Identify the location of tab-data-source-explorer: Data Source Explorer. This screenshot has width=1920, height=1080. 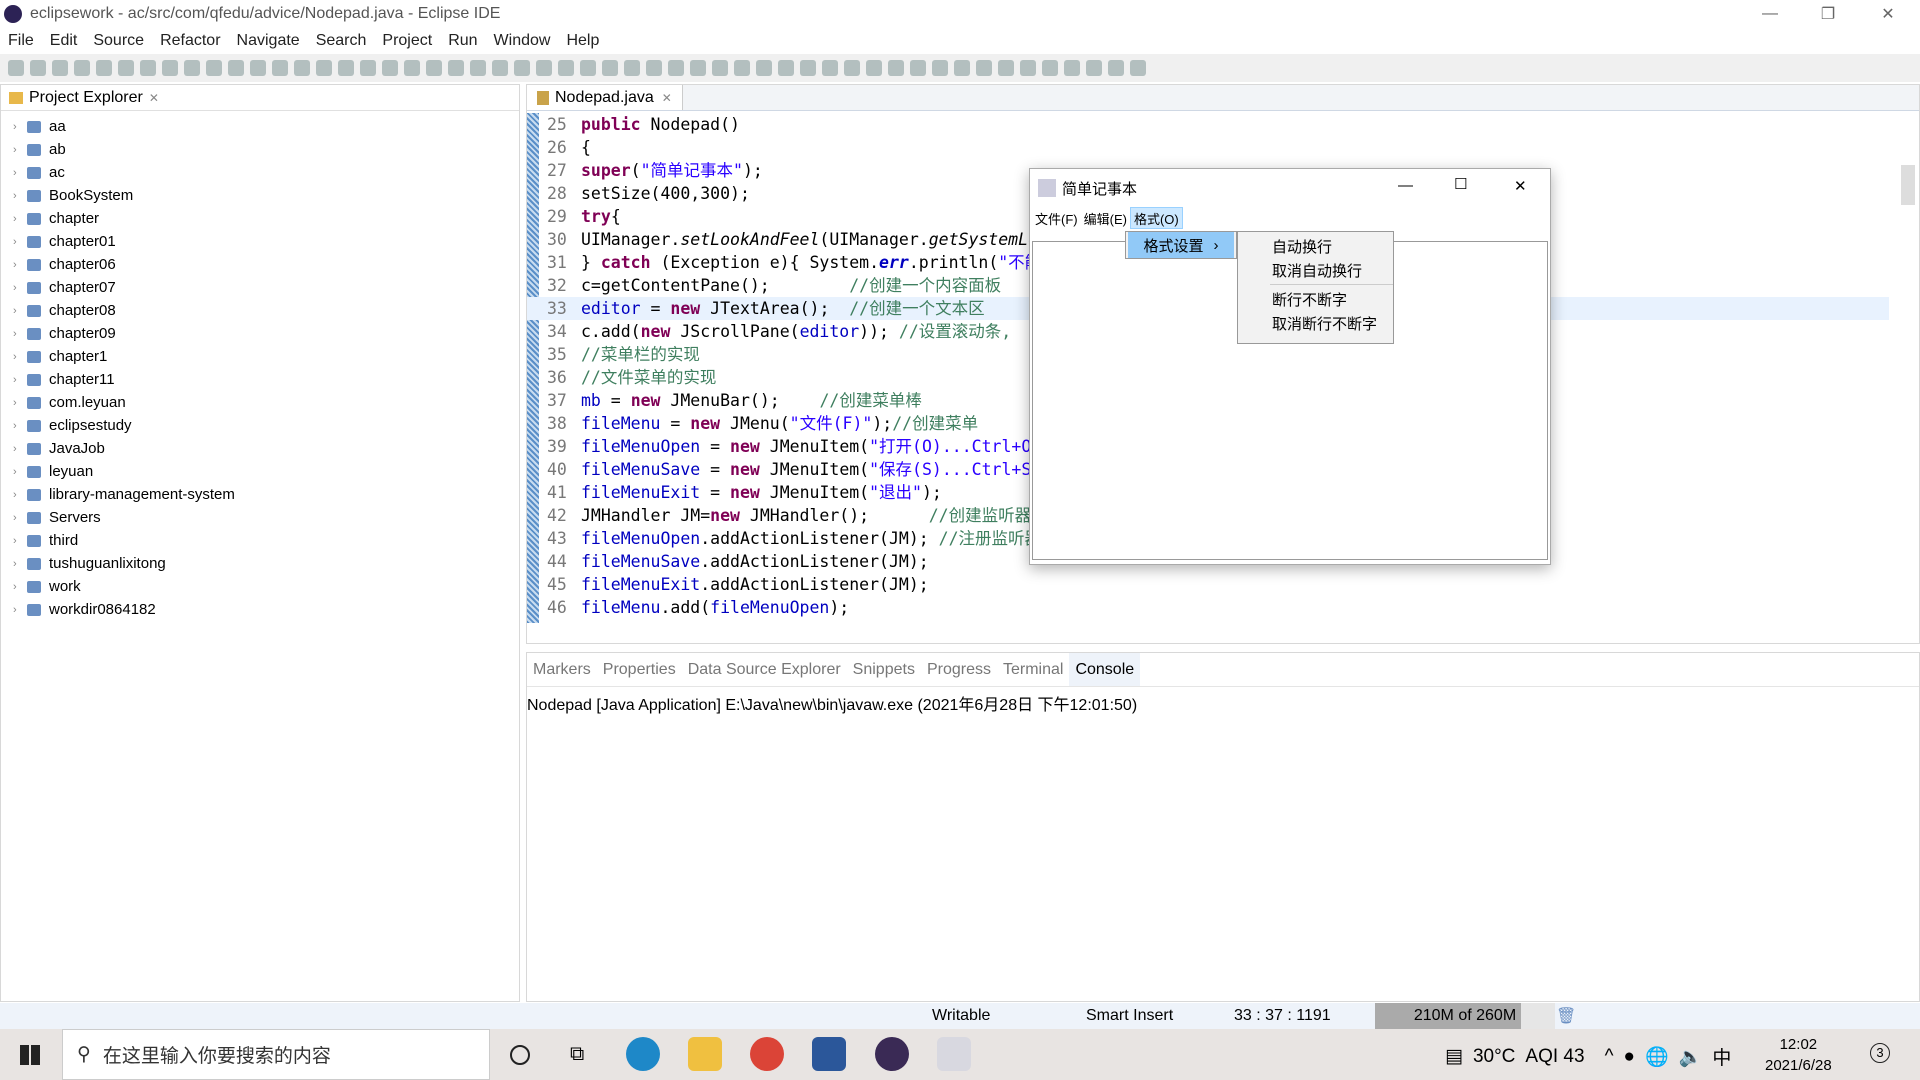
(764, 670).